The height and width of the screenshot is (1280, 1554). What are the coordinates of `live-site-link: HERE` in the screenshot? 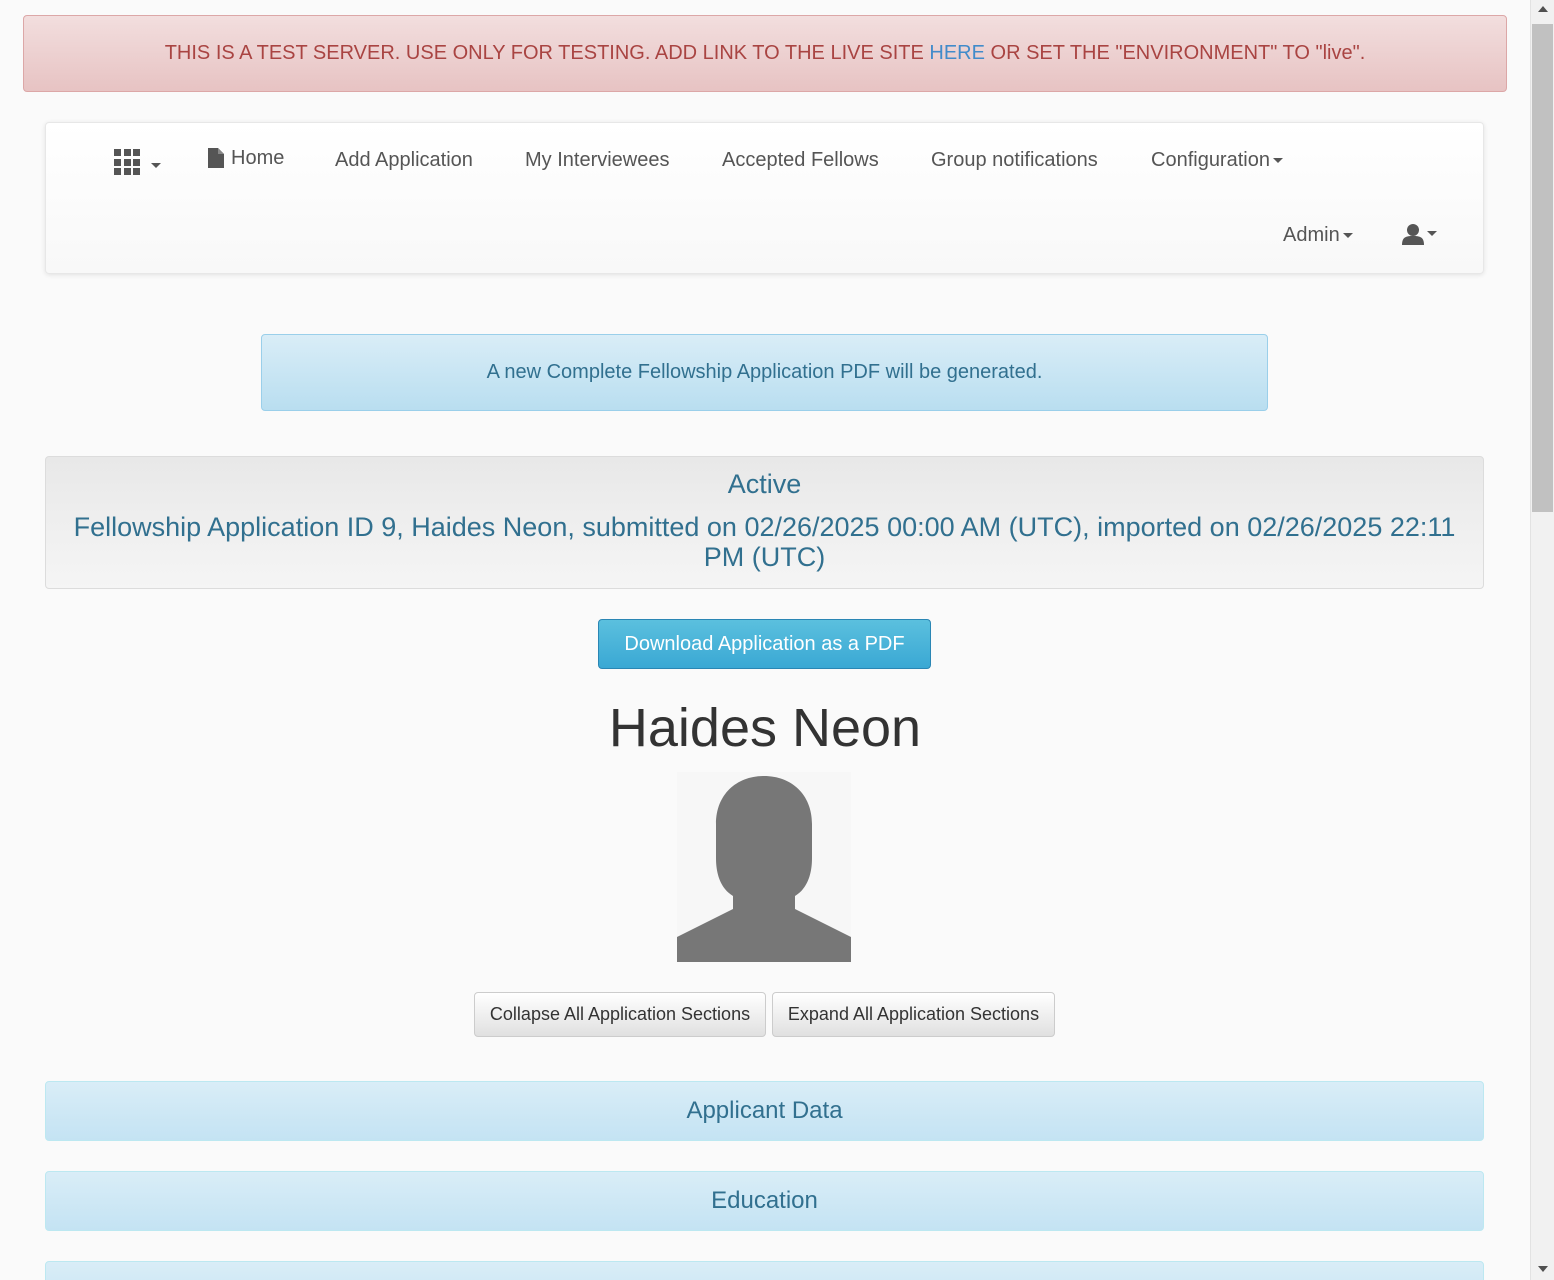 It's located at (957, 53).